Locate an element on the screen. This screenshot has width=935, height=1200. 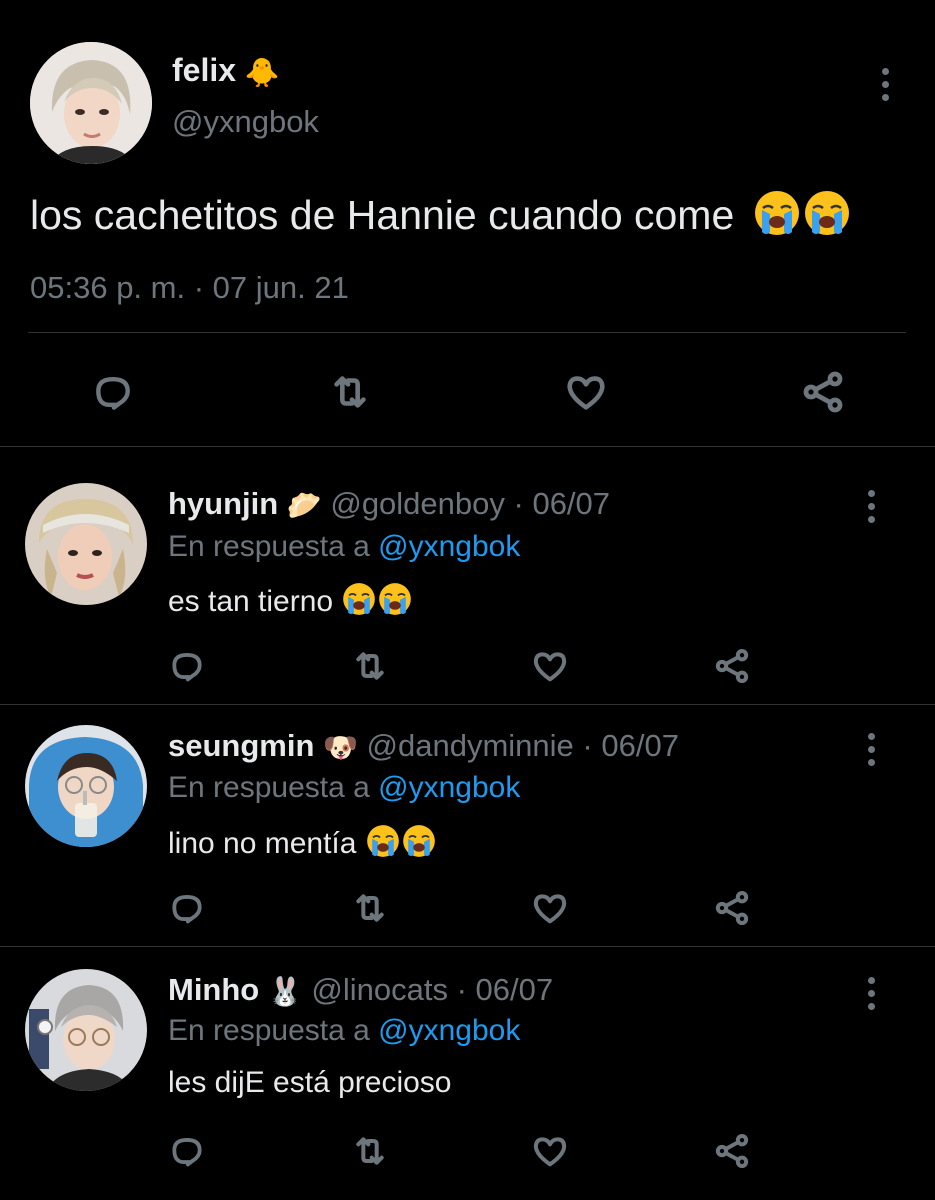
author-name: felix is located at coordinates (204, 70).